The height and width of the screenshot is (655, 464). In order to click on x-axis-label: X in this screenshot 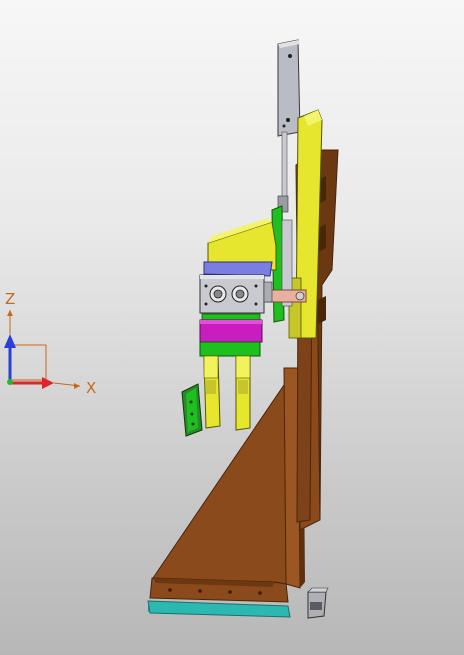, I will do `click(91, 388)`.